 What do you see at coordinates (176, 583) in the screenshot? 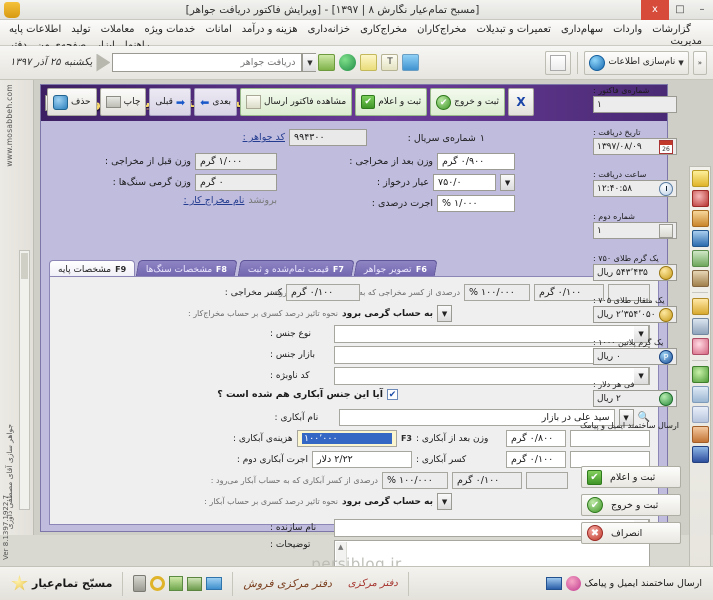
I see `bag-icon` at bounding box center [176, 583].